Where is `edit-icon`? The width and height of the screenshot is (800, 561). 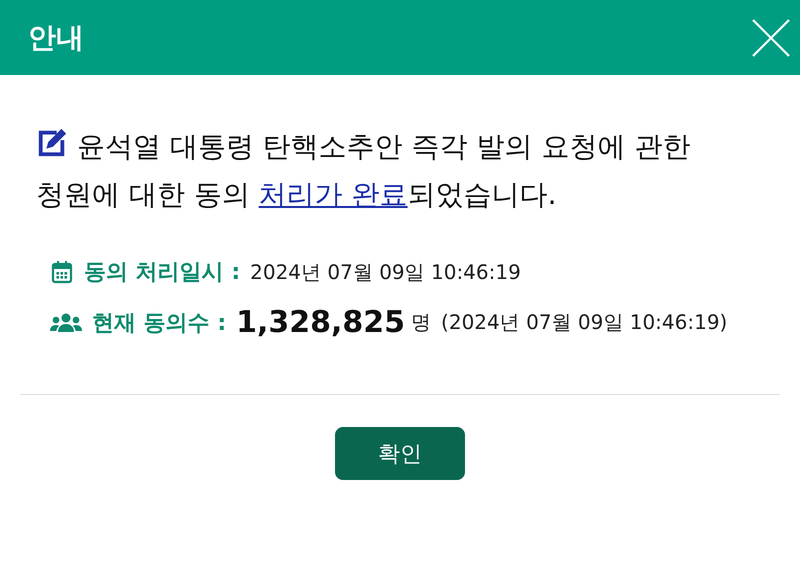 edit-icon is located at coordinates (52, 143).